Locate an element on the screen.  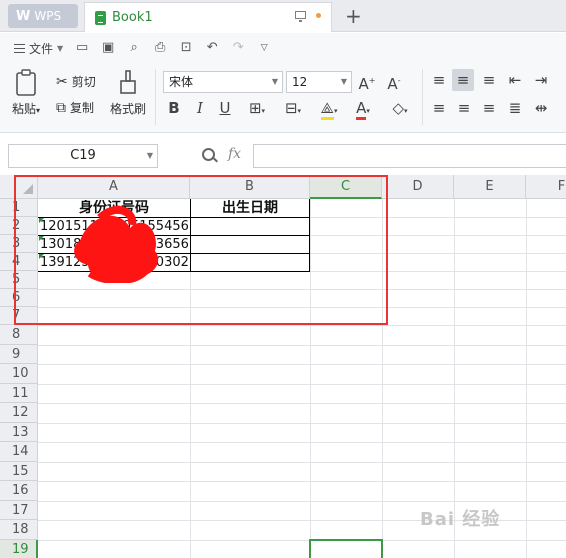
unsaved-dot-icon is located at coordinates (318, 15).